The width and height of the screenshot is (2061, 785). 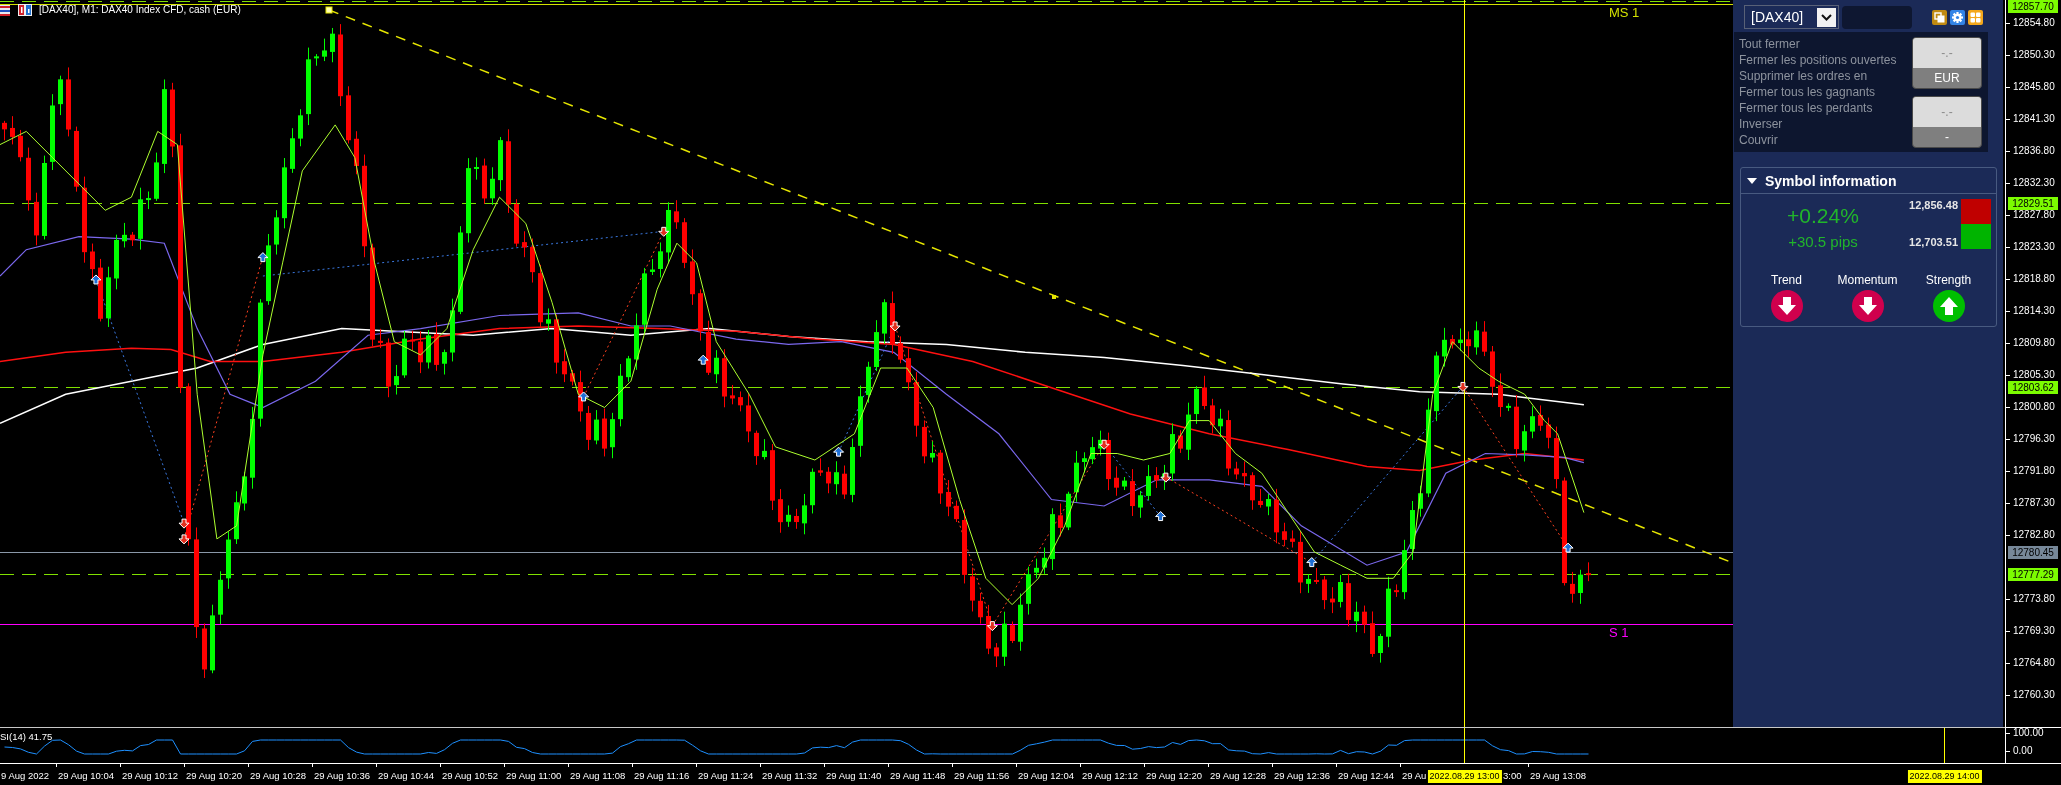 What do you see at coordinates (1976, 224) in the screenshot?
I see `range-bar-drawing` at bounding box center [1976, 224].